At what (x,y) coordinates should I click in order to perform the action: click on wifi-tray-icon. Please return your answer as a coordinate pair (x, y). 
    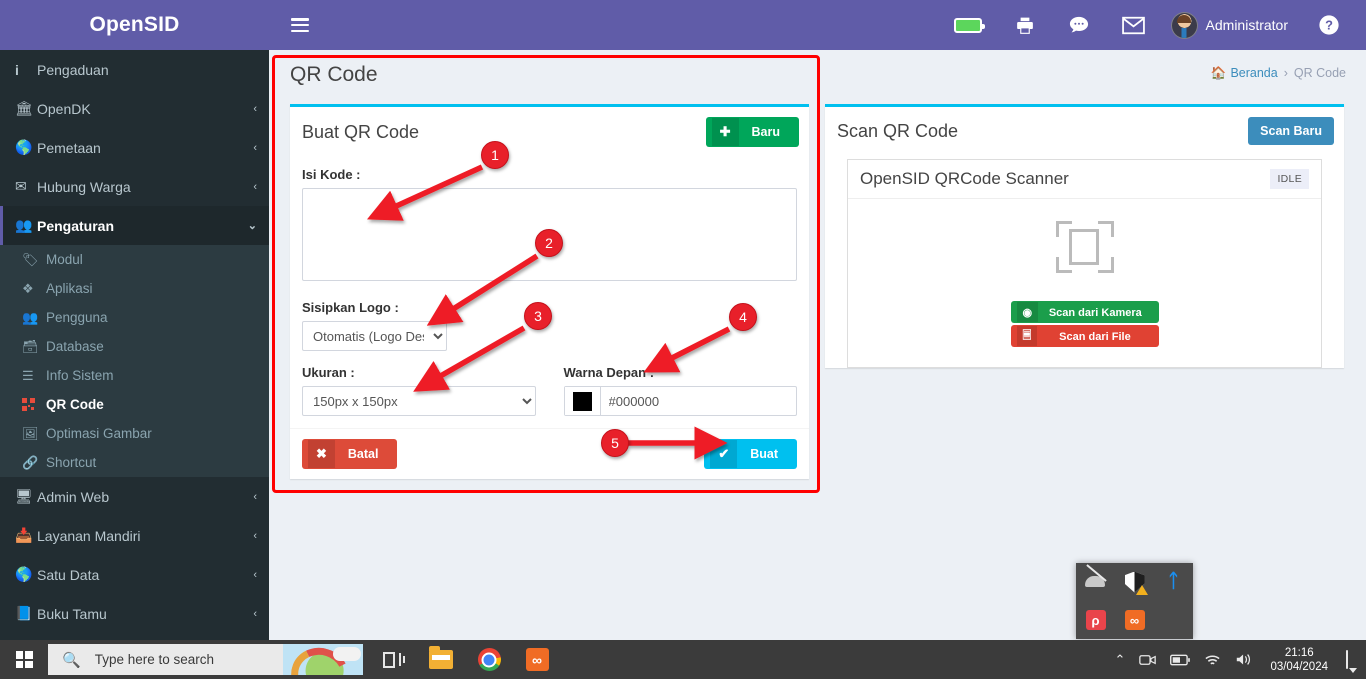
    Looking at the image, I should click on (1212, 660).